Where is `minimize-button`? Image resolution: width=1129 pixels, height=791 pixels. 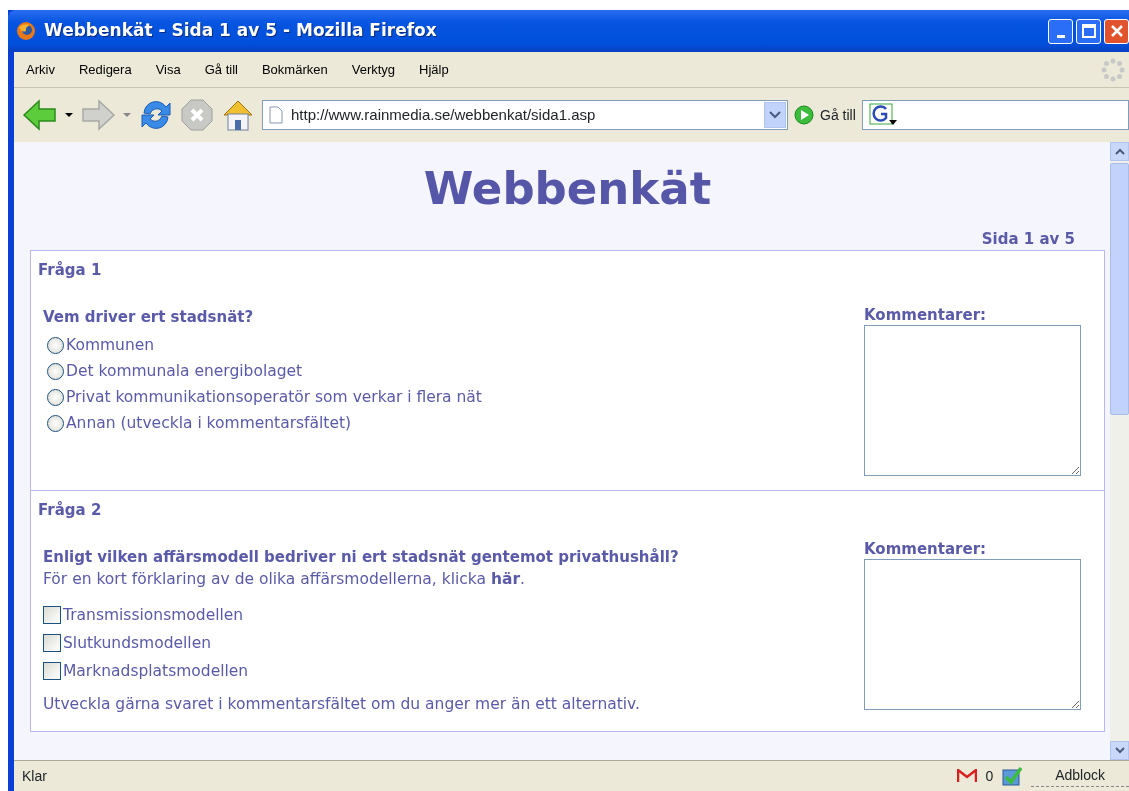
minimize-button is located at coordinates (1060, 31).